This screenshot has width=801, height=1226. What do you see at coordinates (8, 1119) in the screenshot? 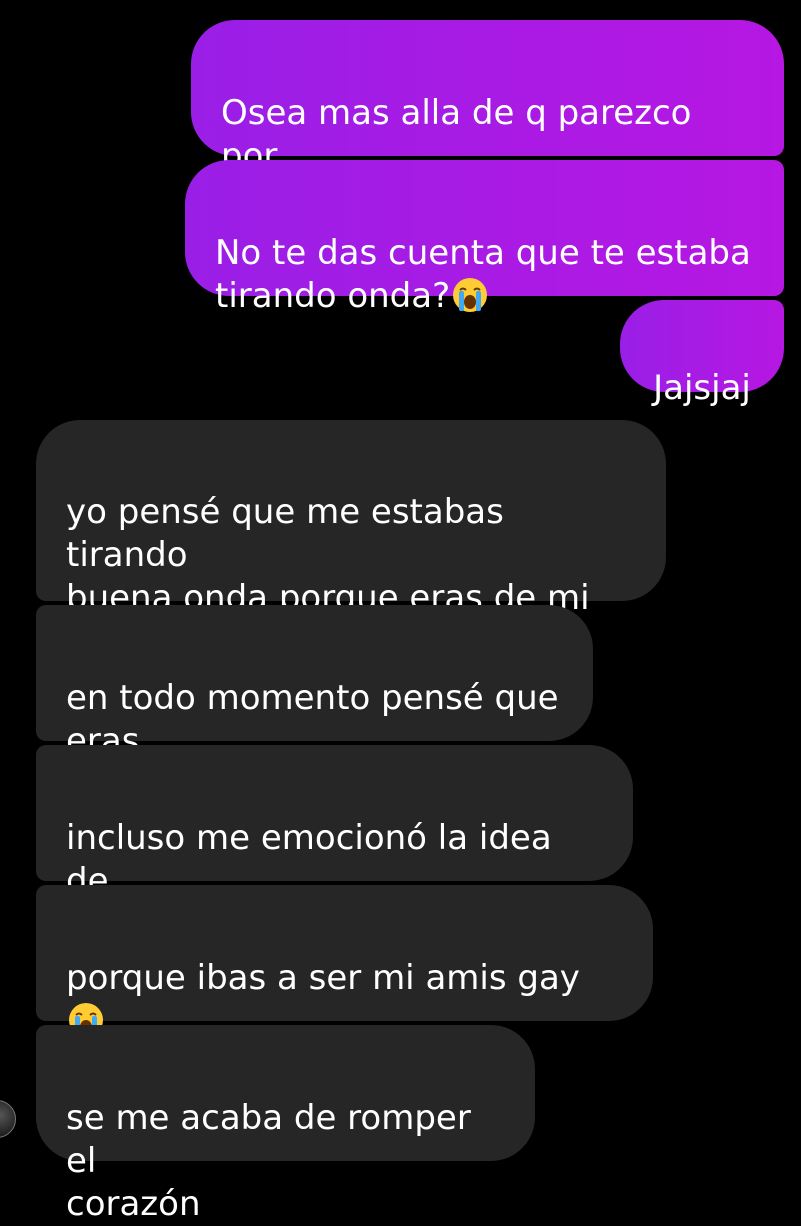
I see `contact-avatar` at bounding box center [8, 1119].